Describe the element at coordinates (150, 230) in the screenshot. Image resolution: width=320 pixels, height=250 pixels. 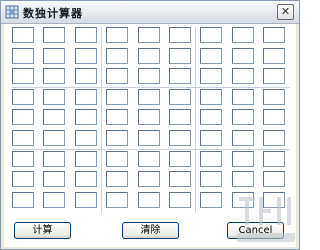
I see `clear-button: 清除` at that location.